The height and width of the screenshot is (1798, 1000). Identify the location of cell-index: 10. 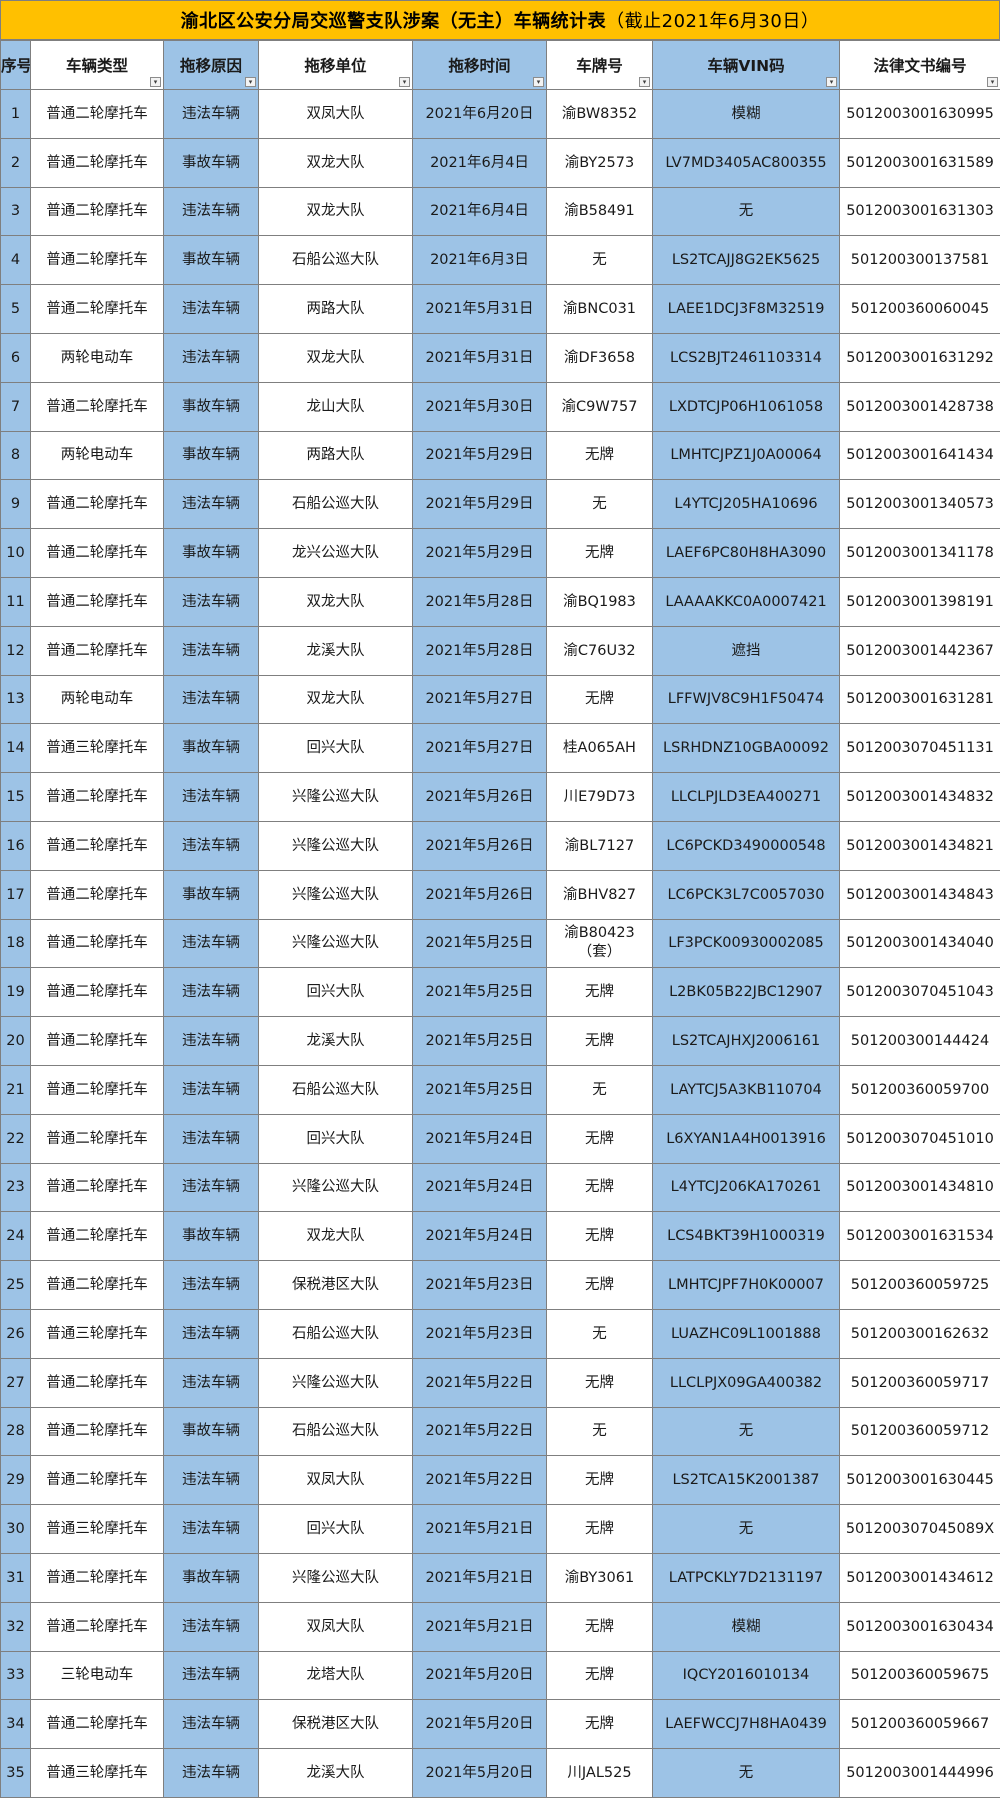
(16, 553).